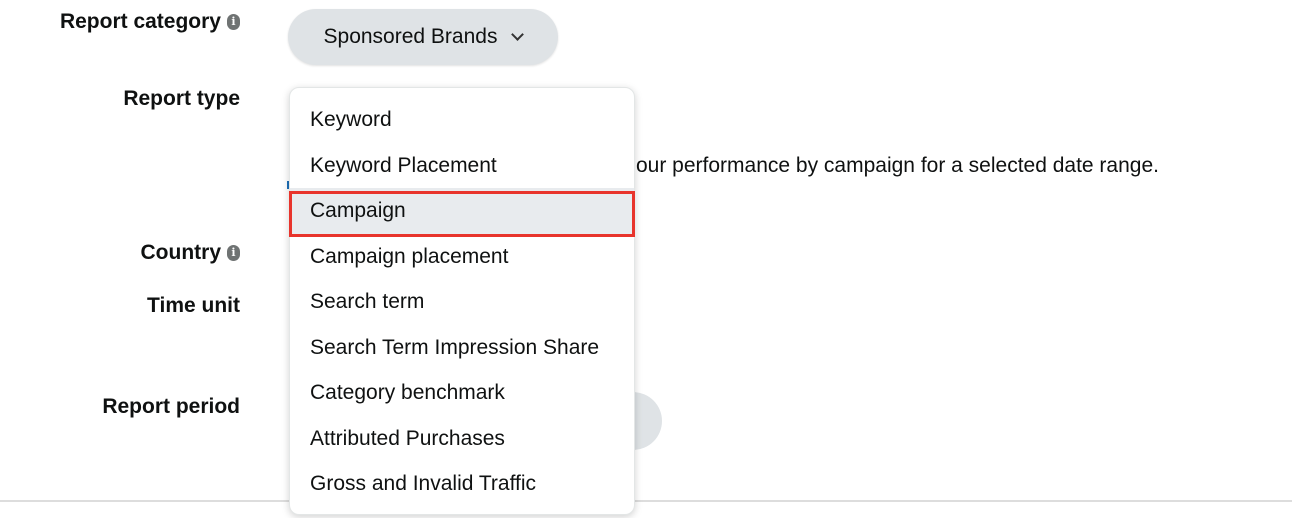 The height and width of the screenshot is (518, 1292). I want to click on time-unit-label-text: Time unit, so click(193, 305).